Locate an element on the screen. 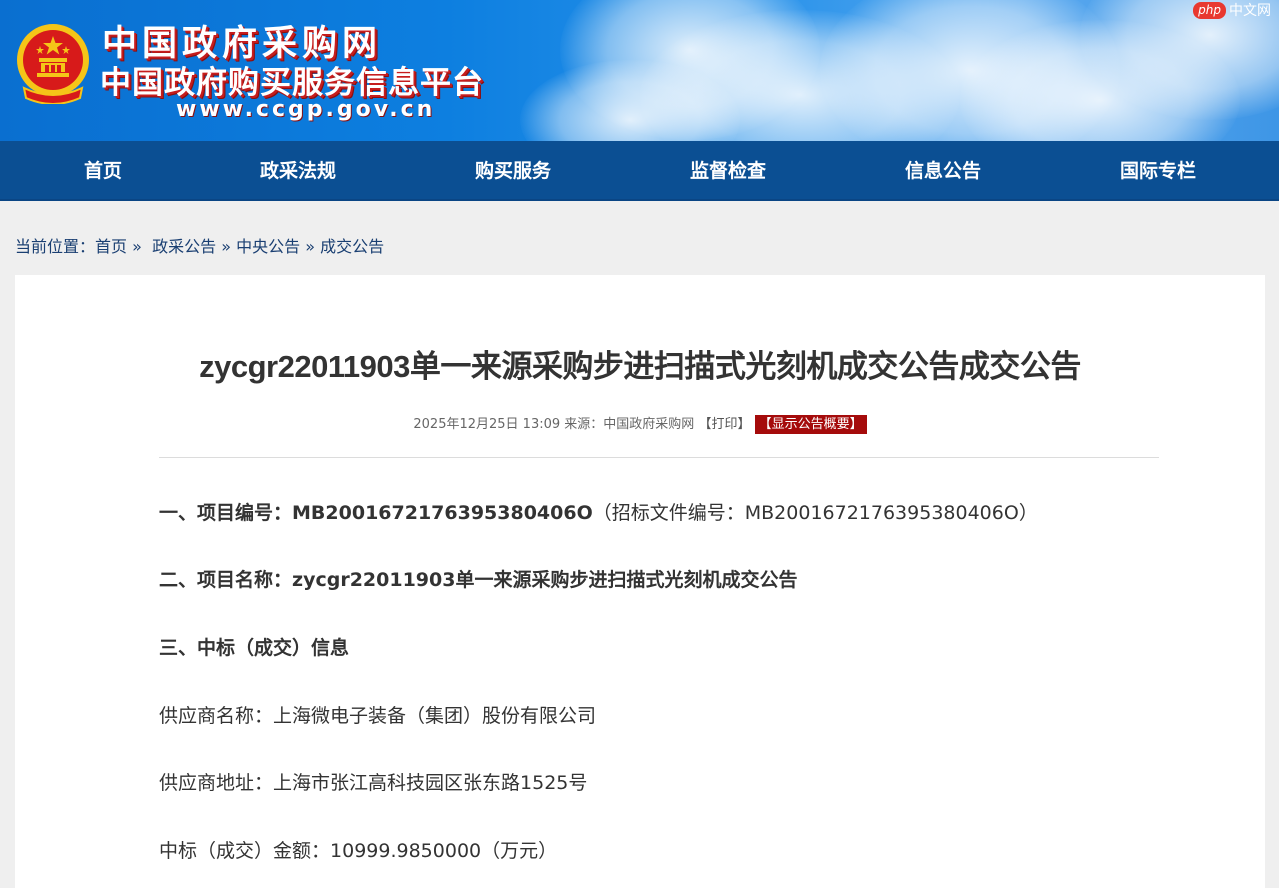  breadcrumb-link-central-notices: 中央公告 is located at coordinates (268, 246).